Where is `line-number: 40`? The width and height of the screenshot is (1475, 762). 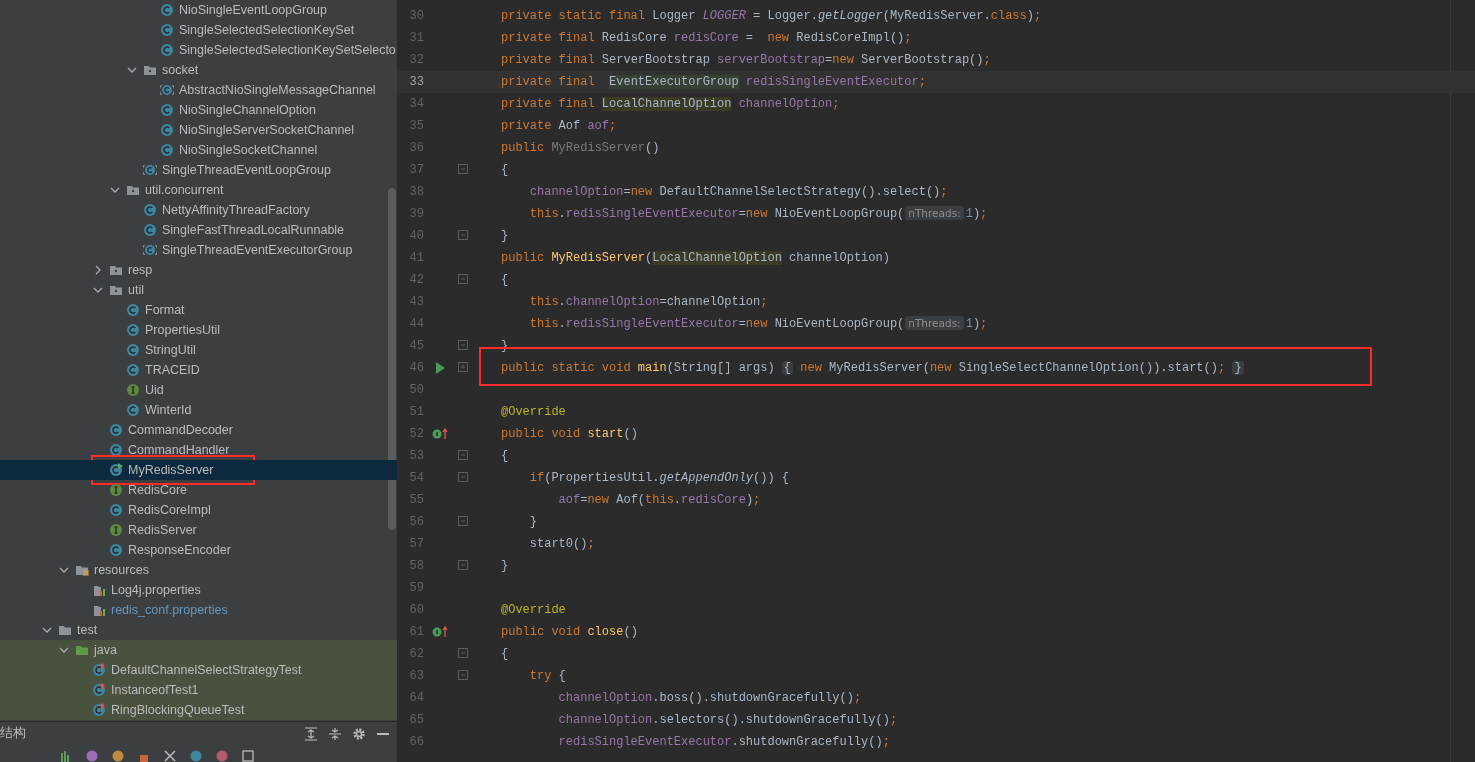 line-number: 40 is located at coordinates (416, 236).